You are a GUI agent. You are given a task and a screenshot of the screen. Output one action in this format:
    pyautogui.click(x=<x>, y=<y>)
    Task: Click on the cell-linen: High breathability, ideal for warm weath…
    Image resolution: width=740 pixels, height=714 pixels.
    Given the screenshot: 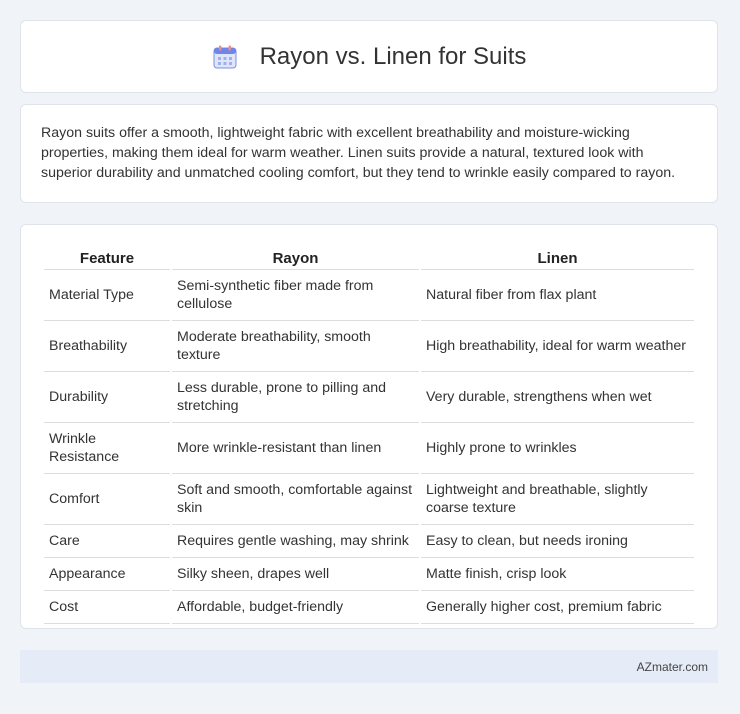 What is the action you would take?
    pyautogui.click(x=557, y=346)
    